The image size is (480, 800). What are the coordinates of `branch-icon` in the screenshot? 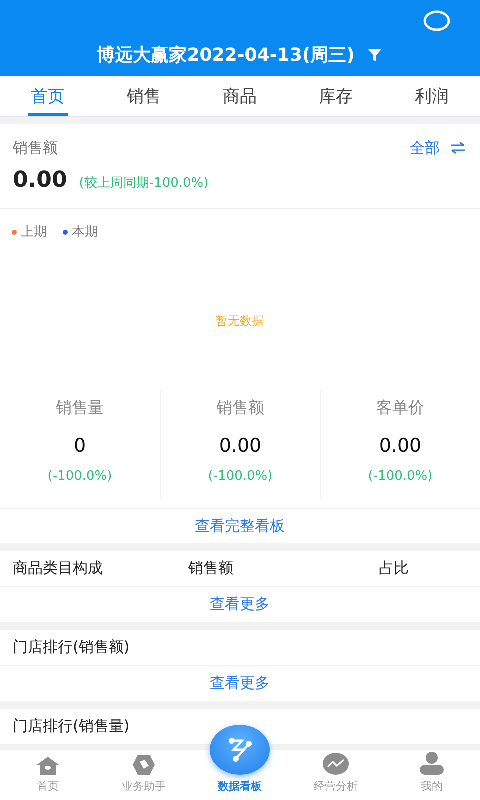 It's located at (240, 750).